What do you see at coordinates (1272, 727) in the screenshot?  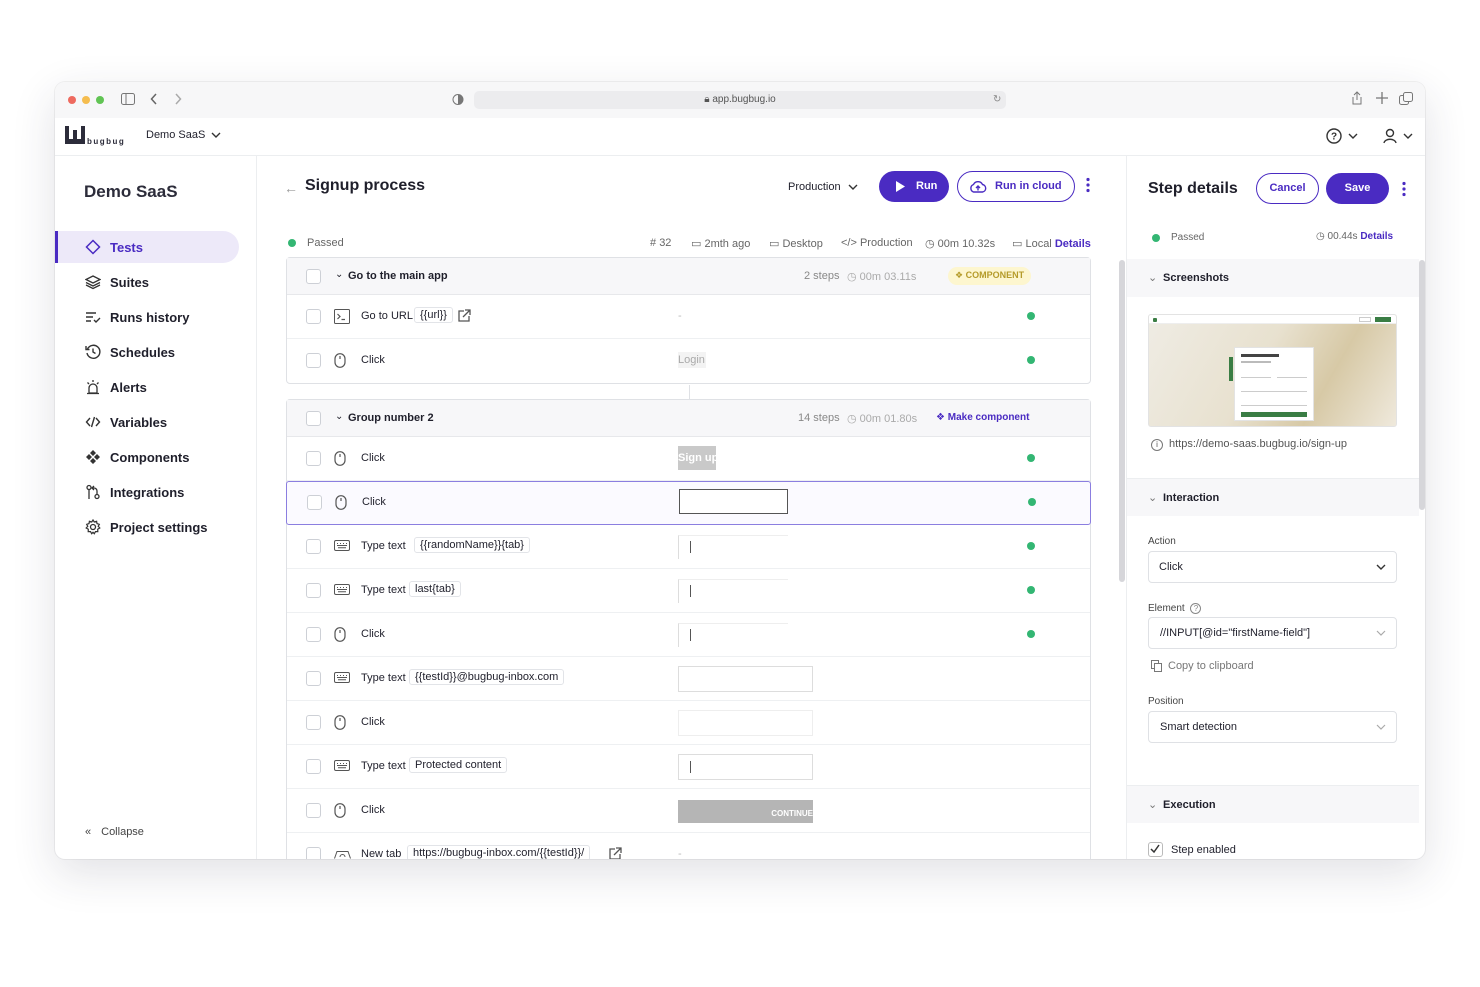 I see `position-select: Smart detection` at bounding box center [1272, 727].